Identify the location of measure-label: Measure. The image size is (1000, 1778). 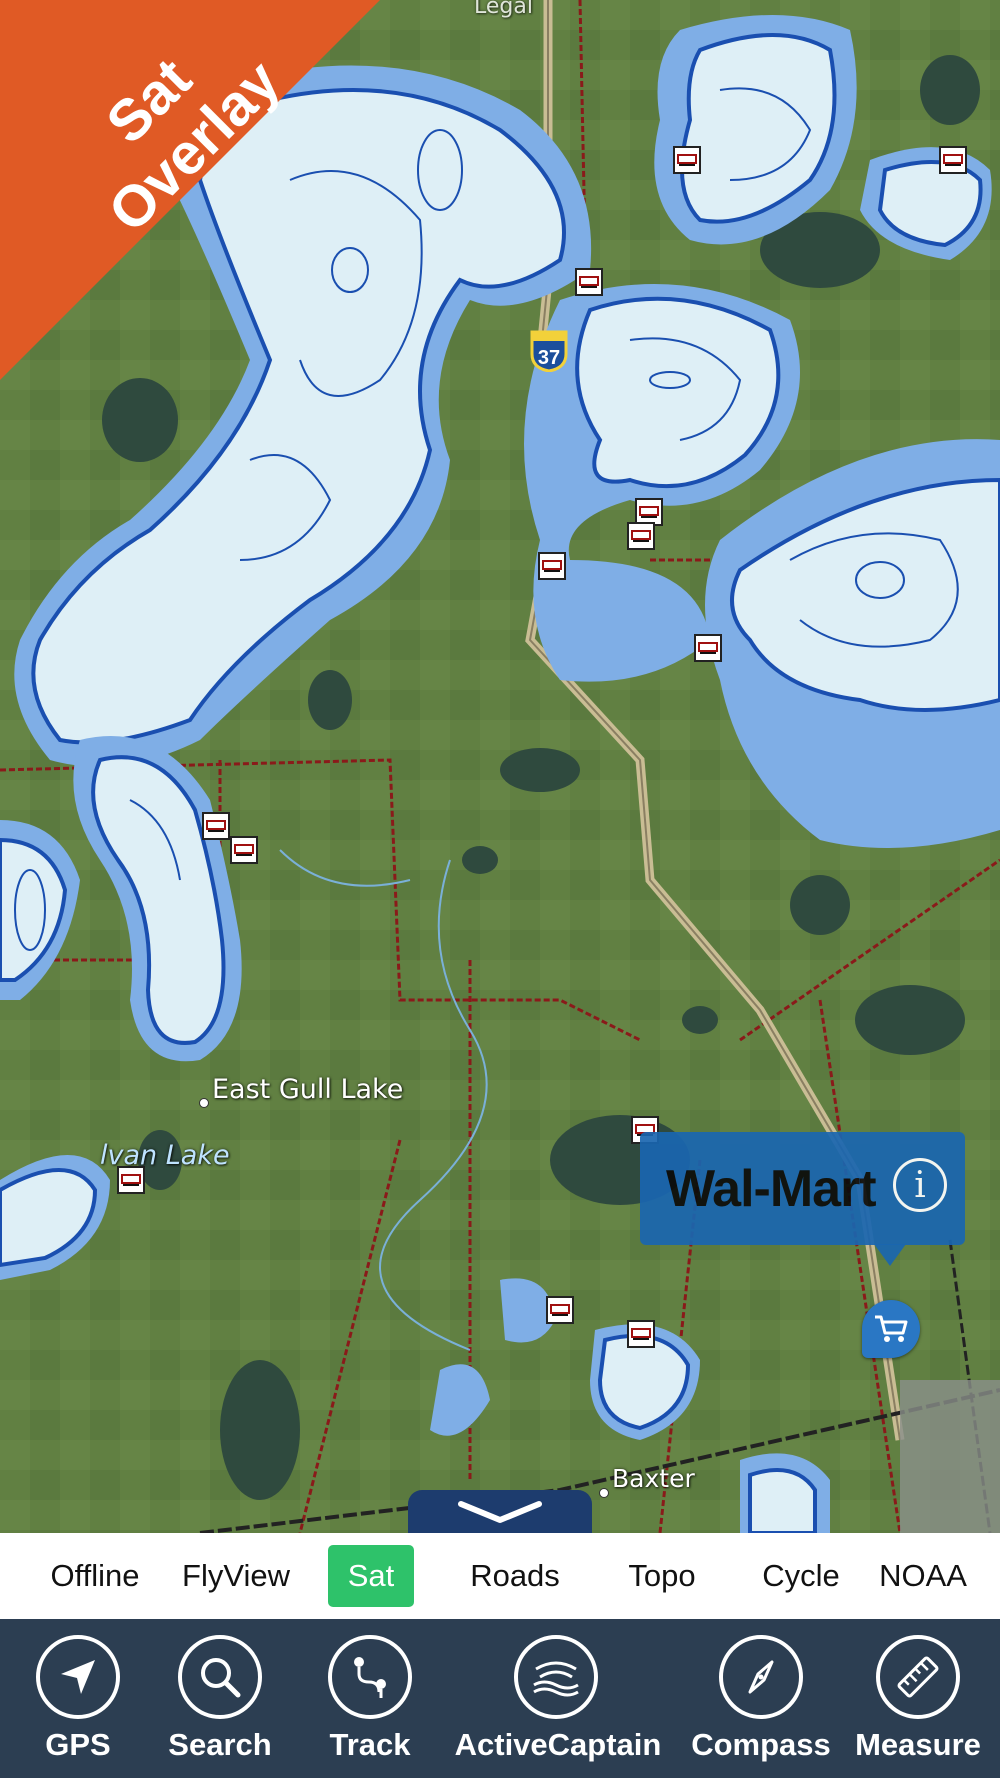
(918, 1744).